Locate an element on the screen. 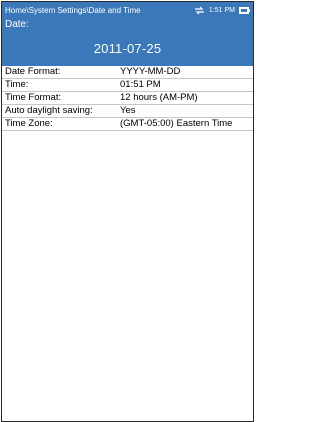 This screenshot has height=422, width=320. setting-label: Time: is located at coordinates (17, 84).